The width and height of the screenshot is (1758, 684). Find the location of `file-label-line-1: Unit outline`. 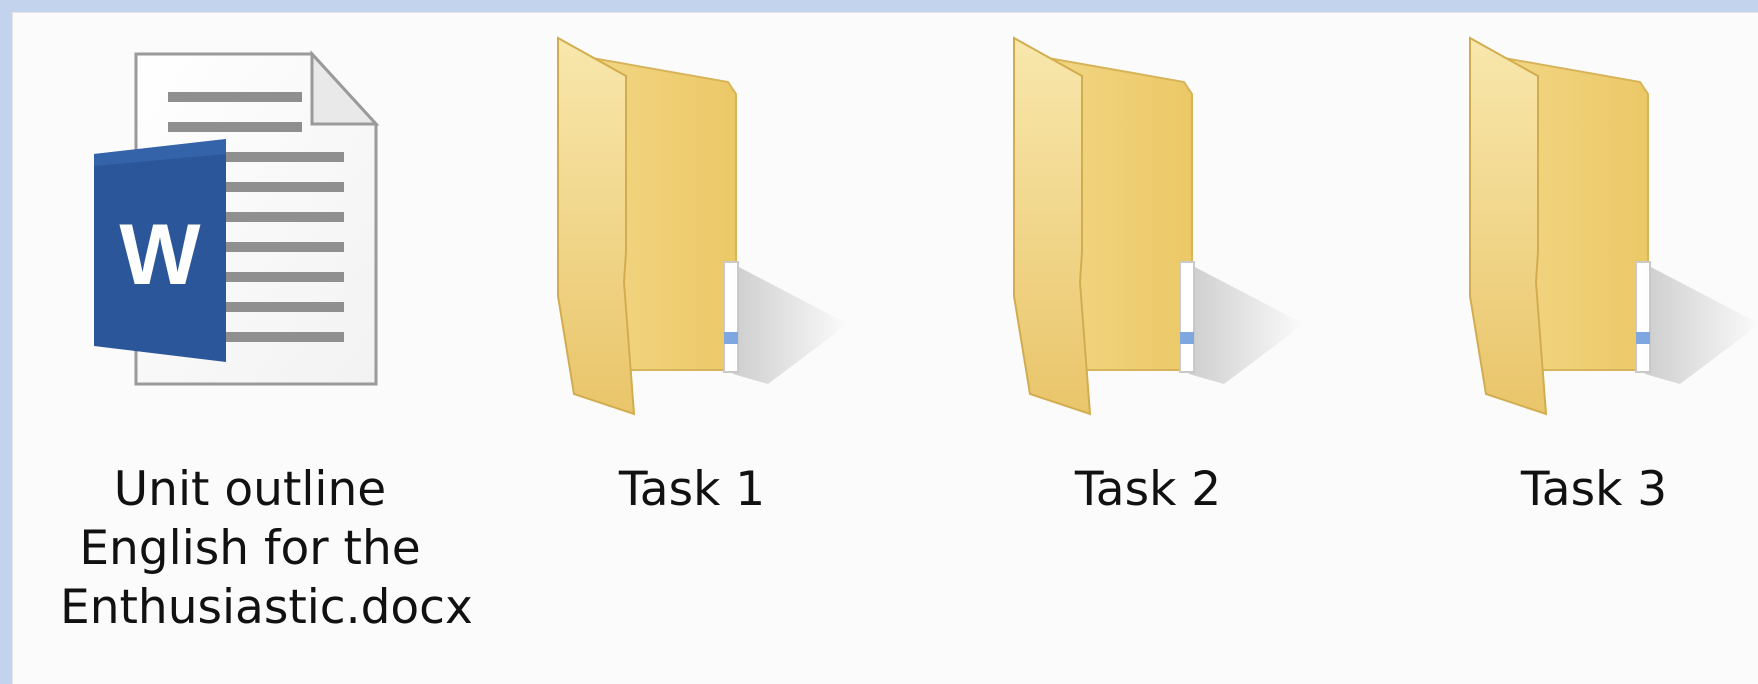

file-label-line-1: Unit outline is located at coordinates (250, 489).